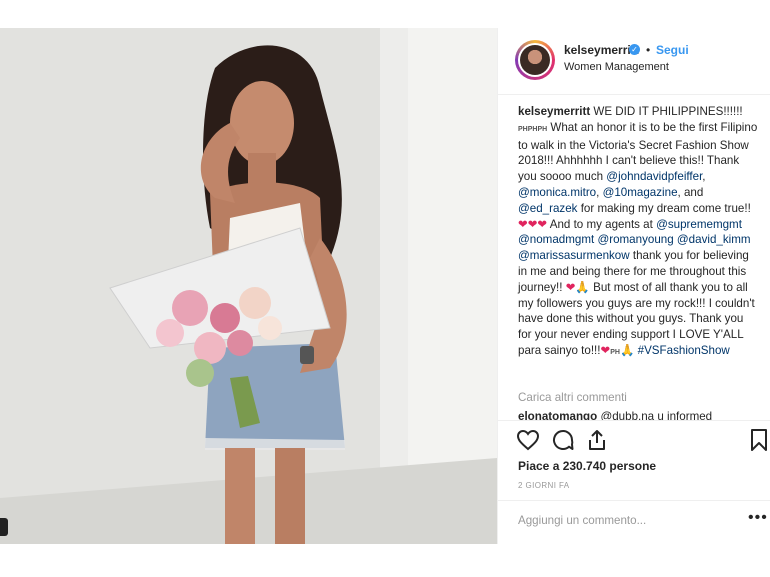  What do you see at coordinates (533, 224) in the screenshot?
I see `heart-emoji-icon: ❤❤❤` at bounding box center [533, 224].